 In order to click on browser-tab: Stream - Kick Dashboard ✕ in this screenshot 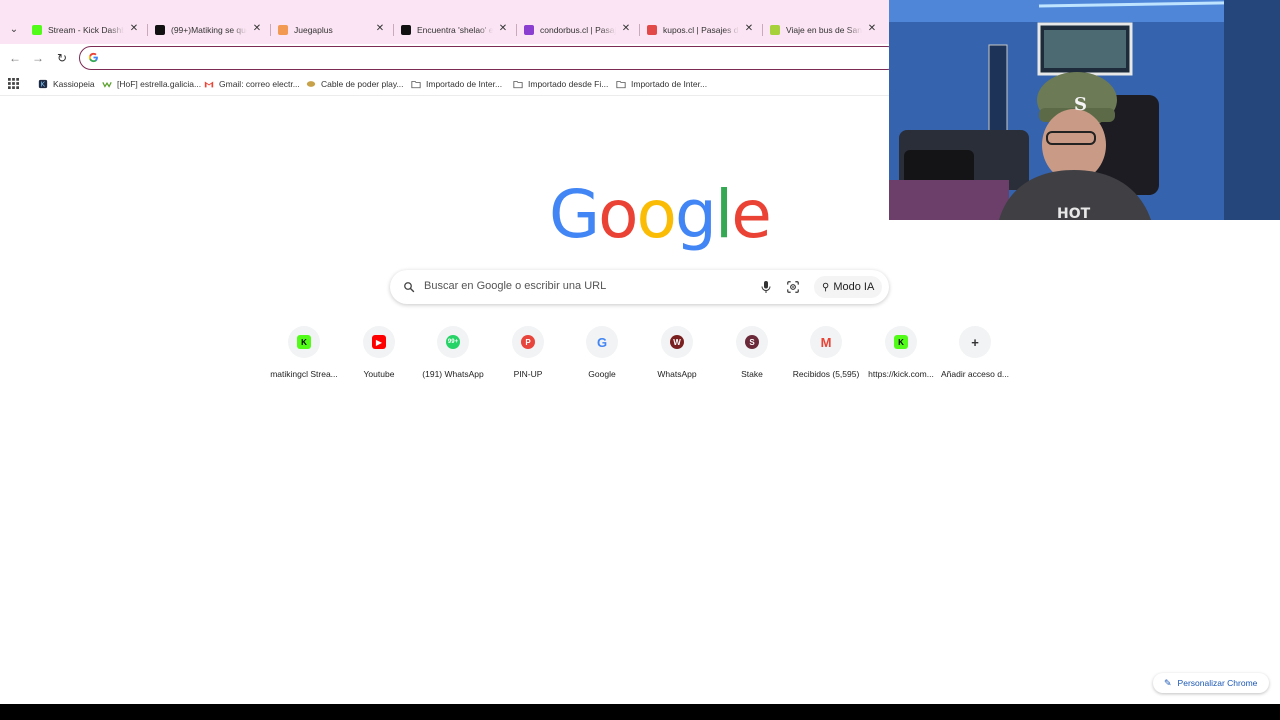, I will do `click(86, 30)`.